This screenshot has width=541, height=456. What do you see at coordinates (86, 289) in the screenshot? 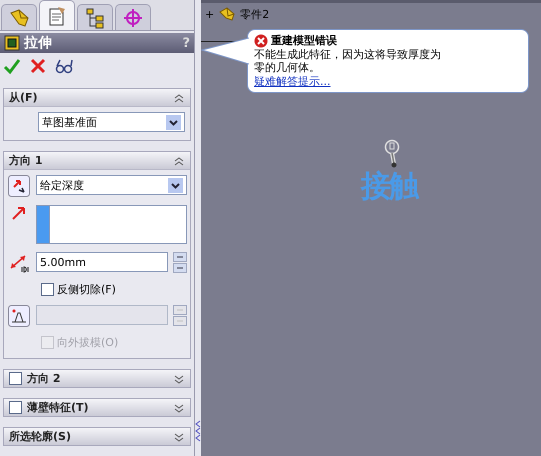
I see `checkbox-label: 反侧切除(F)` at bounding box center [86, 289].